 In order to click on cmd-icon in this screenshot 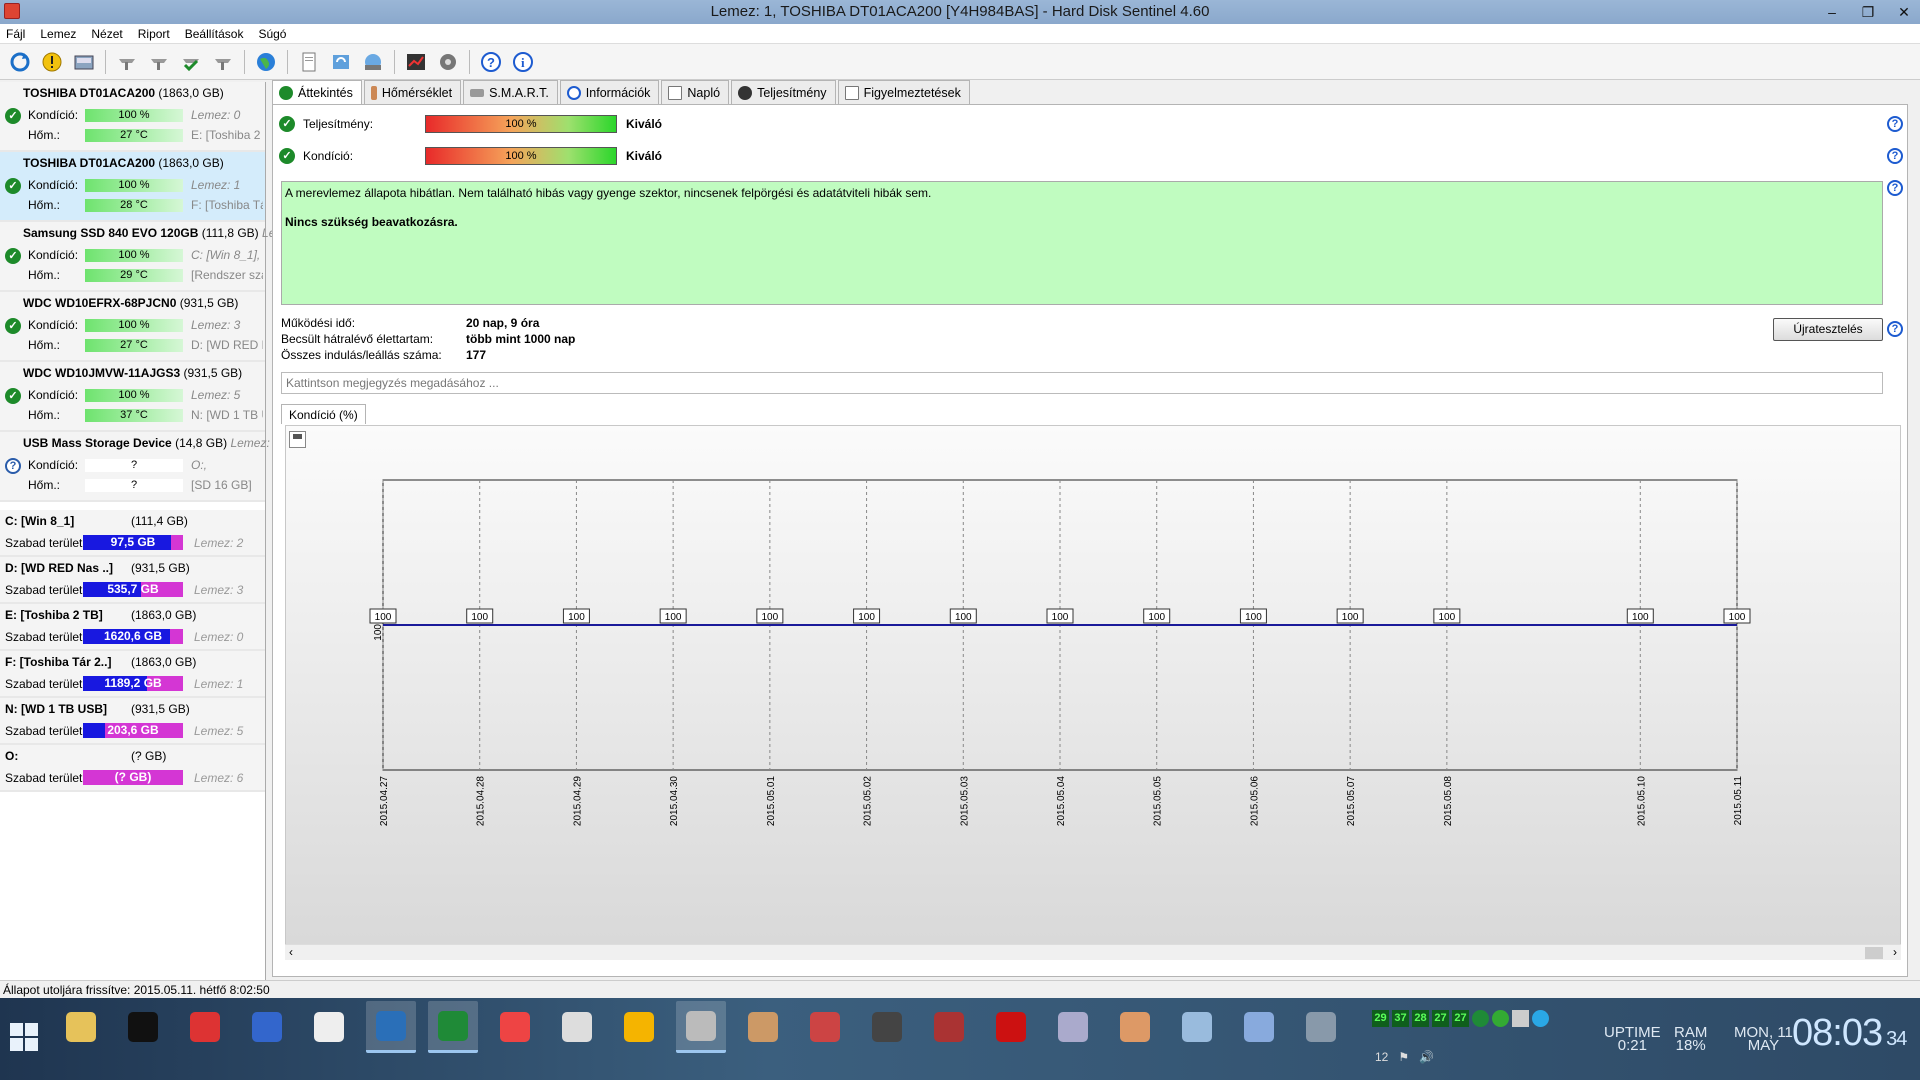, I will do `click(143, 1027)`.